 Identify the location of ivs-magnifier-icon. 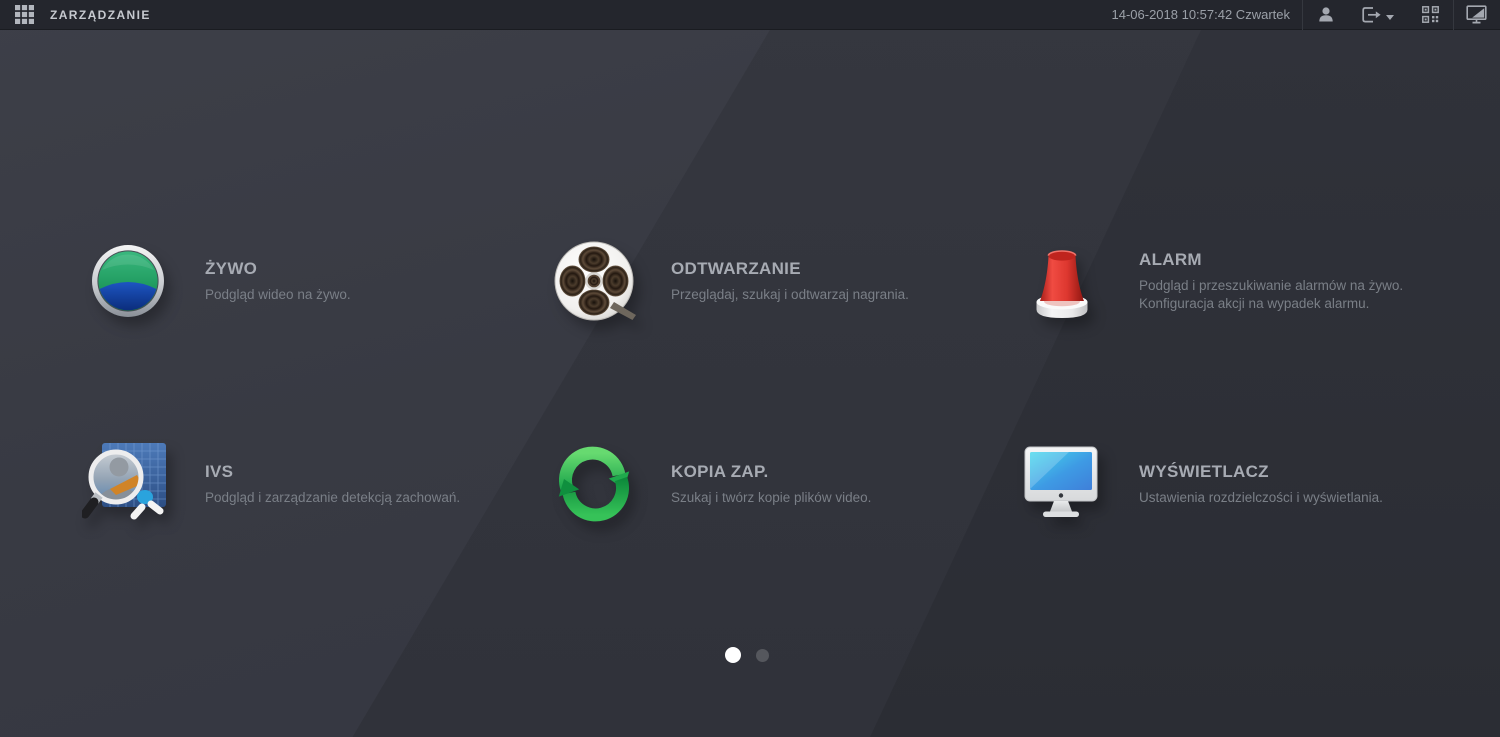
(128, 484).